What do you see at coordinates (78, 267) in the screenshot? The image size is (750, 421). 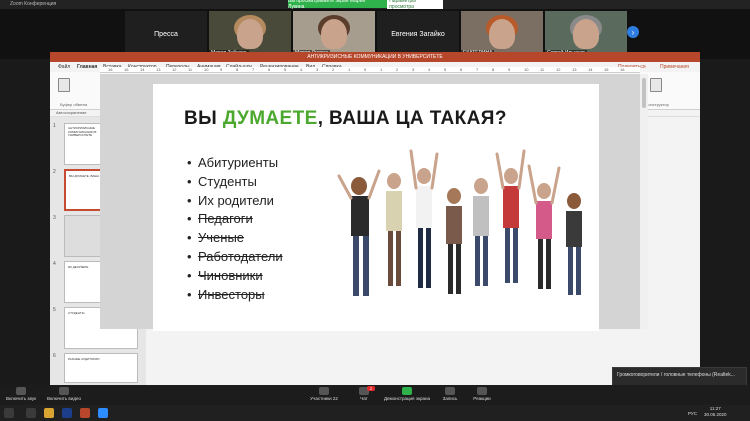 I see `thumb-title: ЯК ДЕЛУЗЕРЕ` at bounding box center [78, 267].